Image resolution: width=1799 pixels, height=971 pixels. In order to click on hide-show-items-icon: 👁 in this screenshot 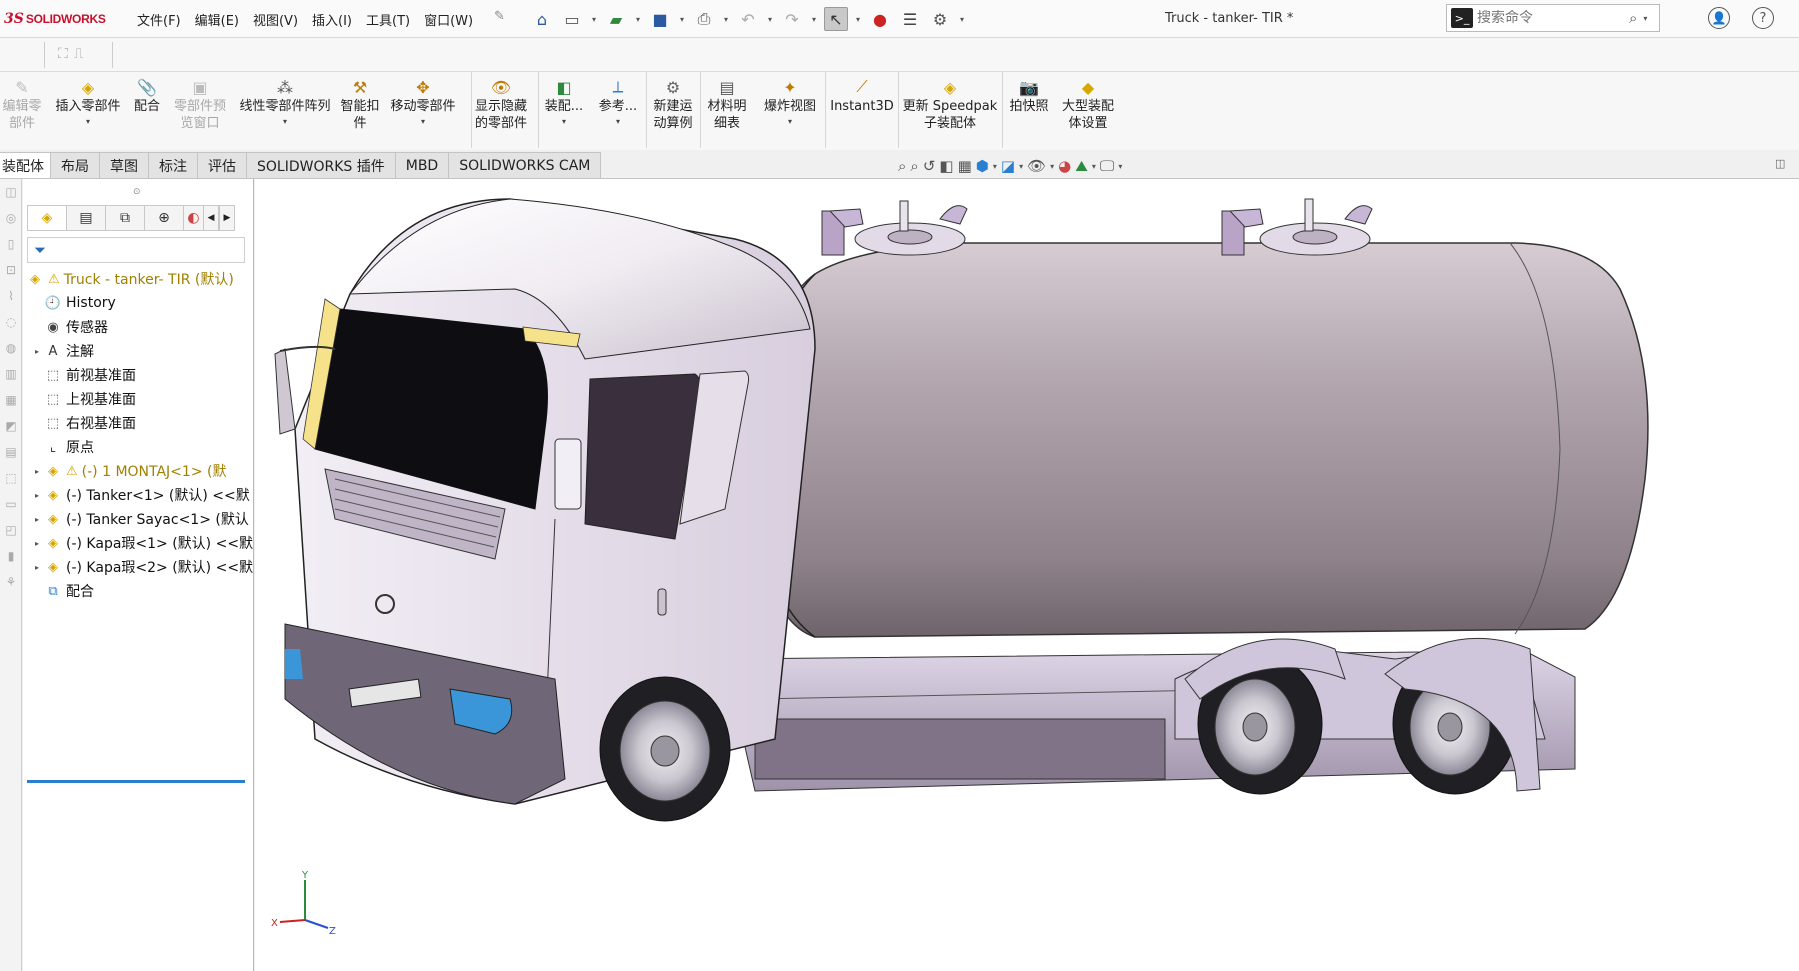, I will do `click(1036, 166)`.